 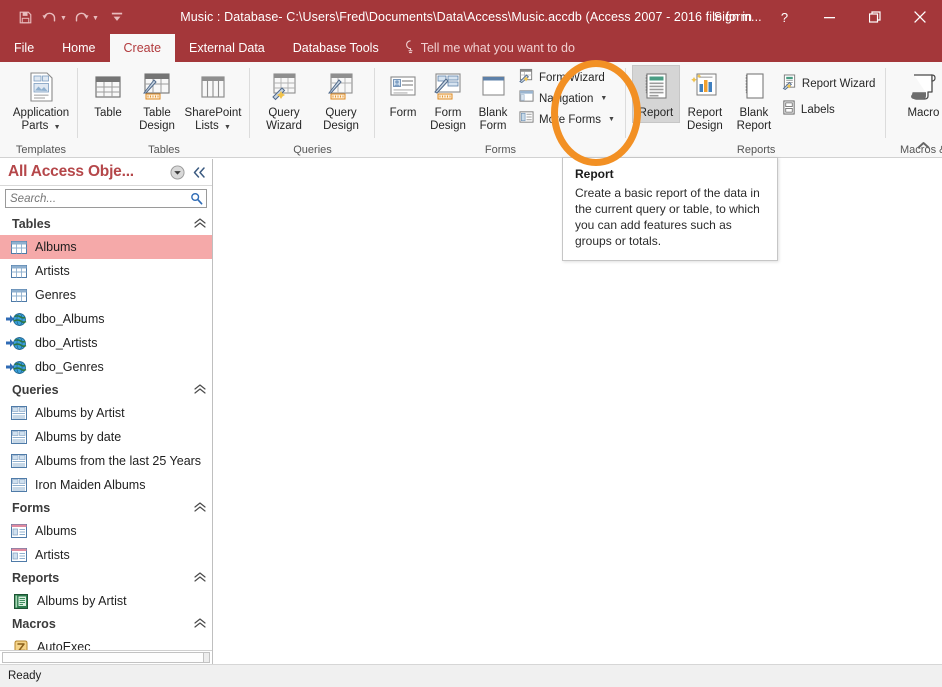 I want to click on tab-external-data: External Data, so click(x=227, y=48).